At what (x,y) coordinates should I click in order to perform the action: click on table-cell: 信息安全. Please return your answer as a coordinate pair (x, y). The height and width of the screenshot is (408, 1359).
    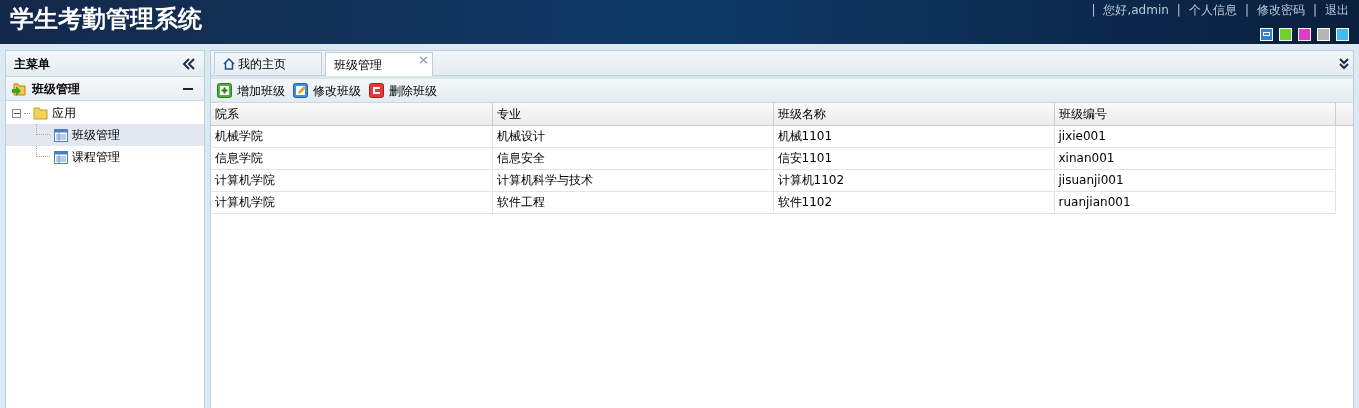
    Looking at the image, I should click on (632, 158).